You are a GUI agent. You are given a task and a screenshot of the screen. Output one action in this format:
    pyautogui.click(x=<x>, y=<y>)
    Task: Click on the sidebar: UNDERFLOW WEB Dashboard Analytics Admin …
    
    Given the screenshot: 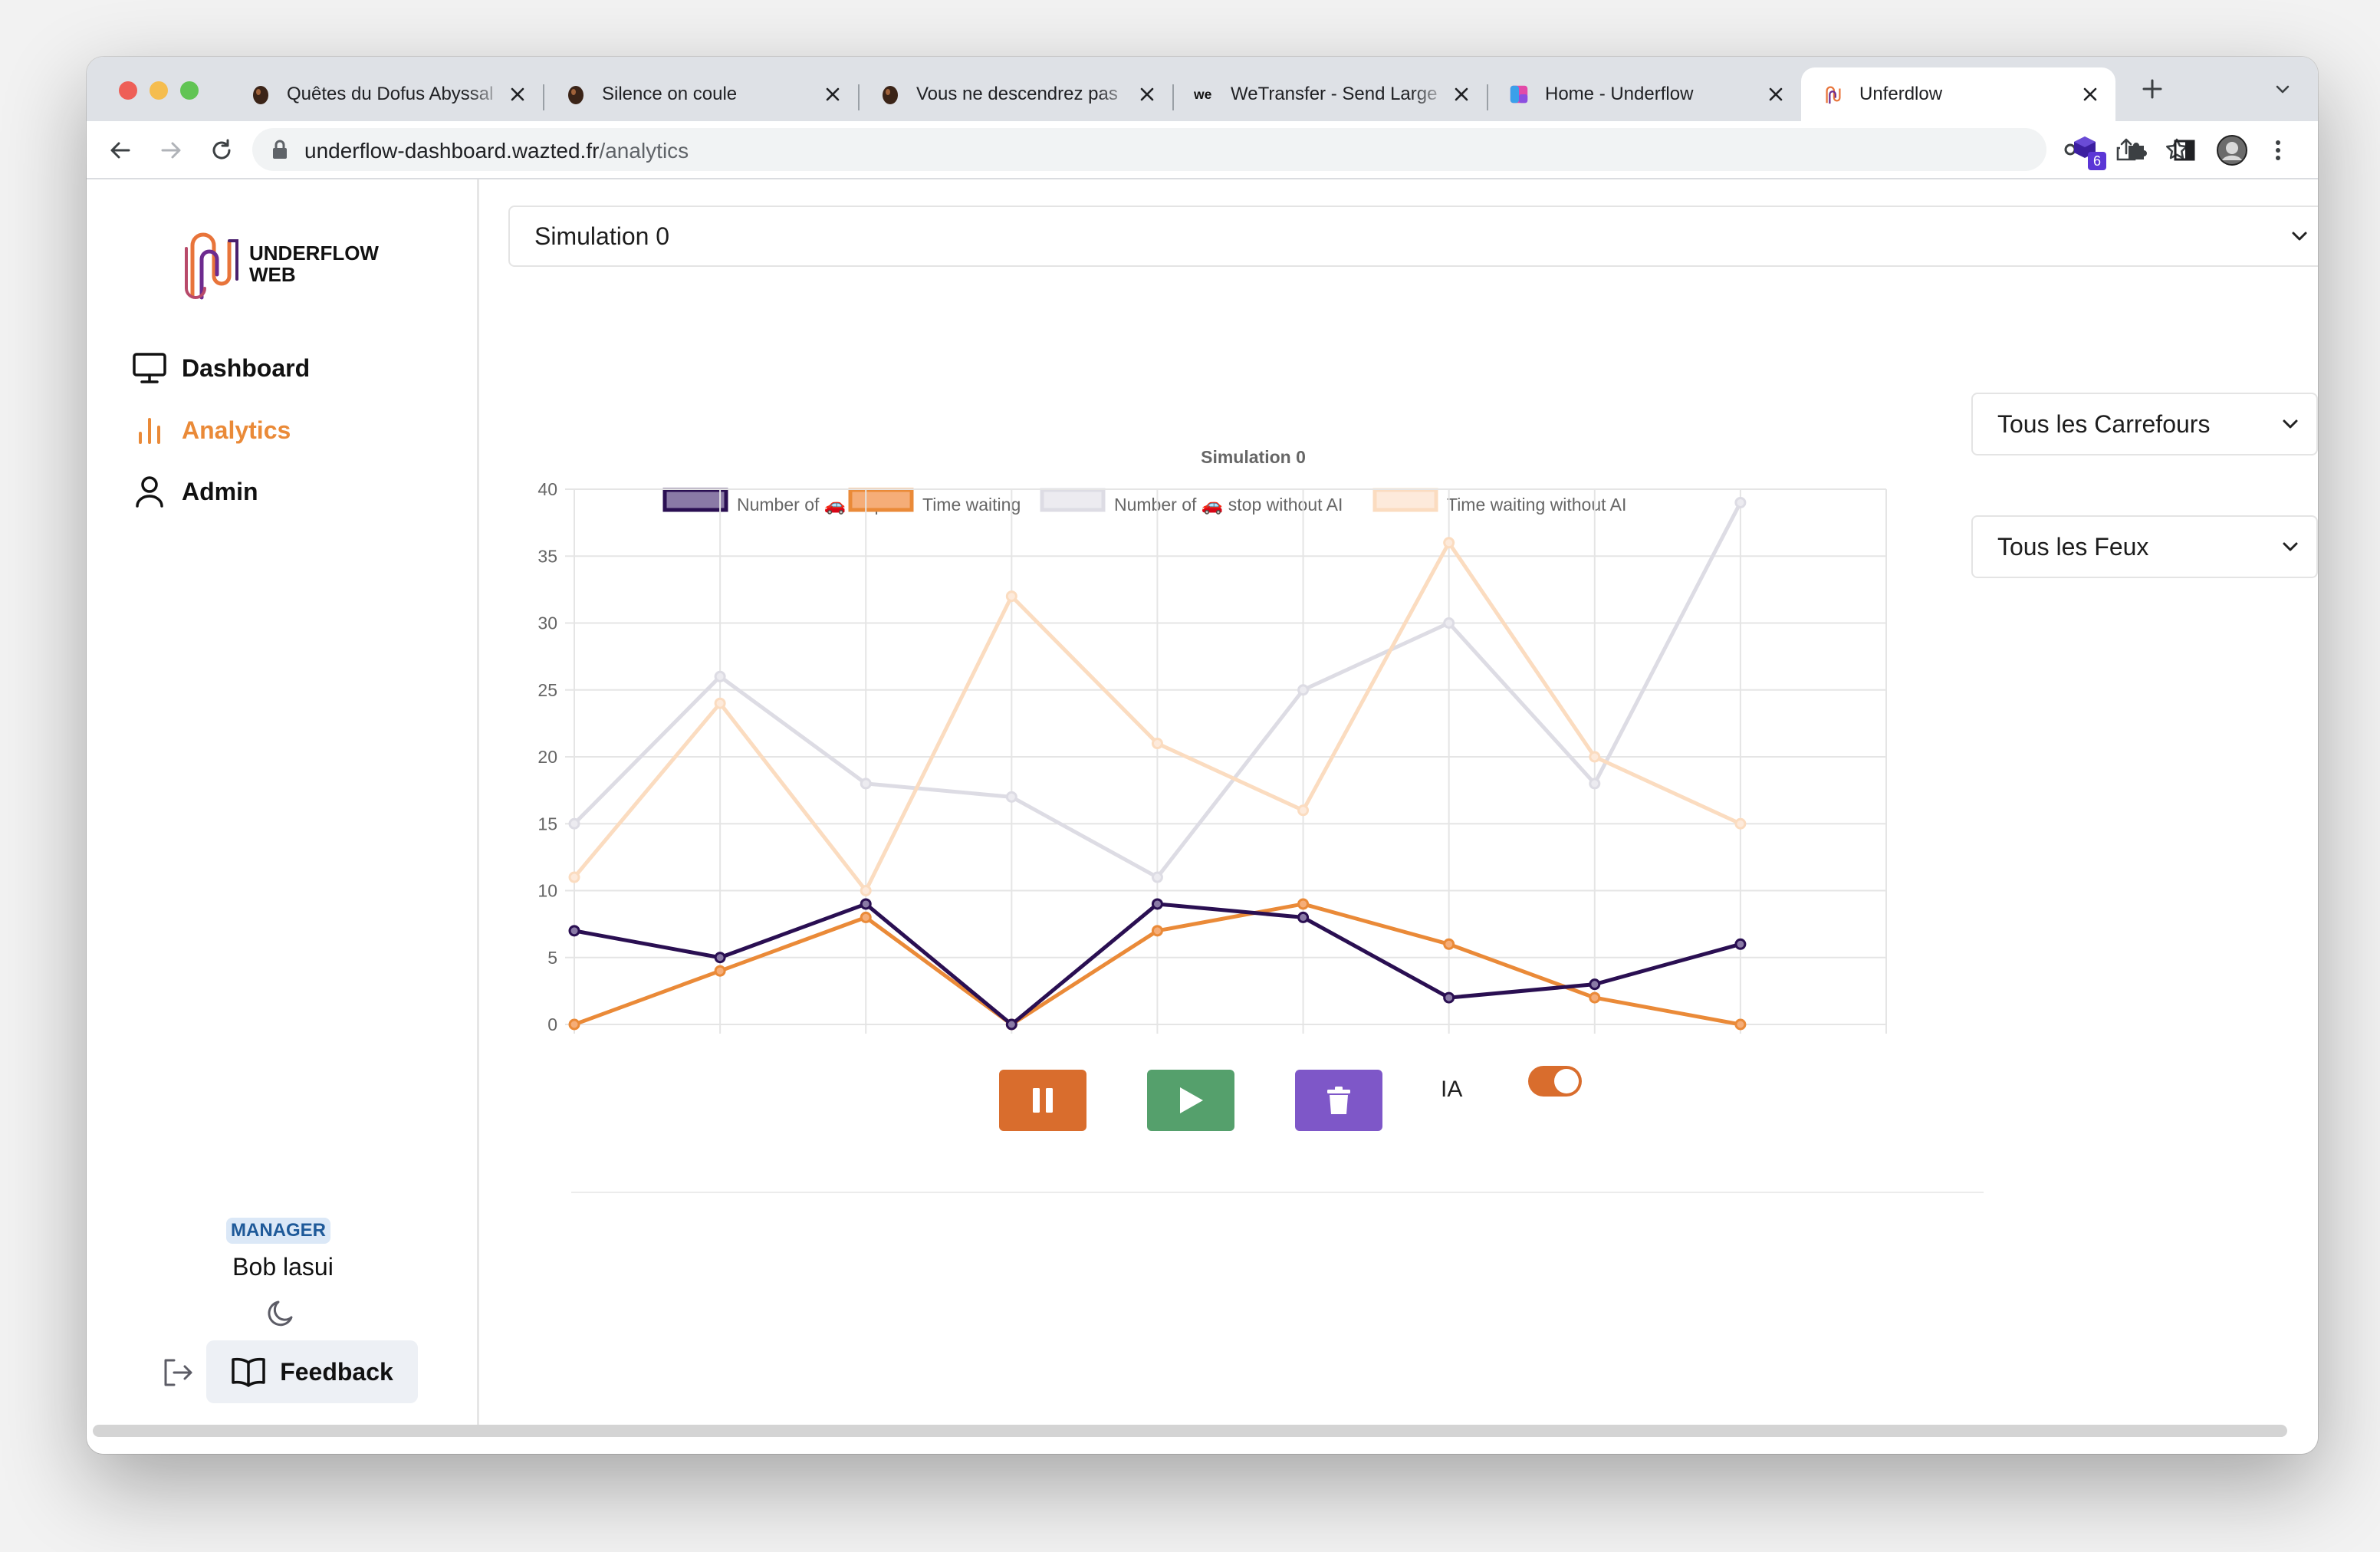 What is the action you would take?
    pyautogui.click(x=283, y=803)
    